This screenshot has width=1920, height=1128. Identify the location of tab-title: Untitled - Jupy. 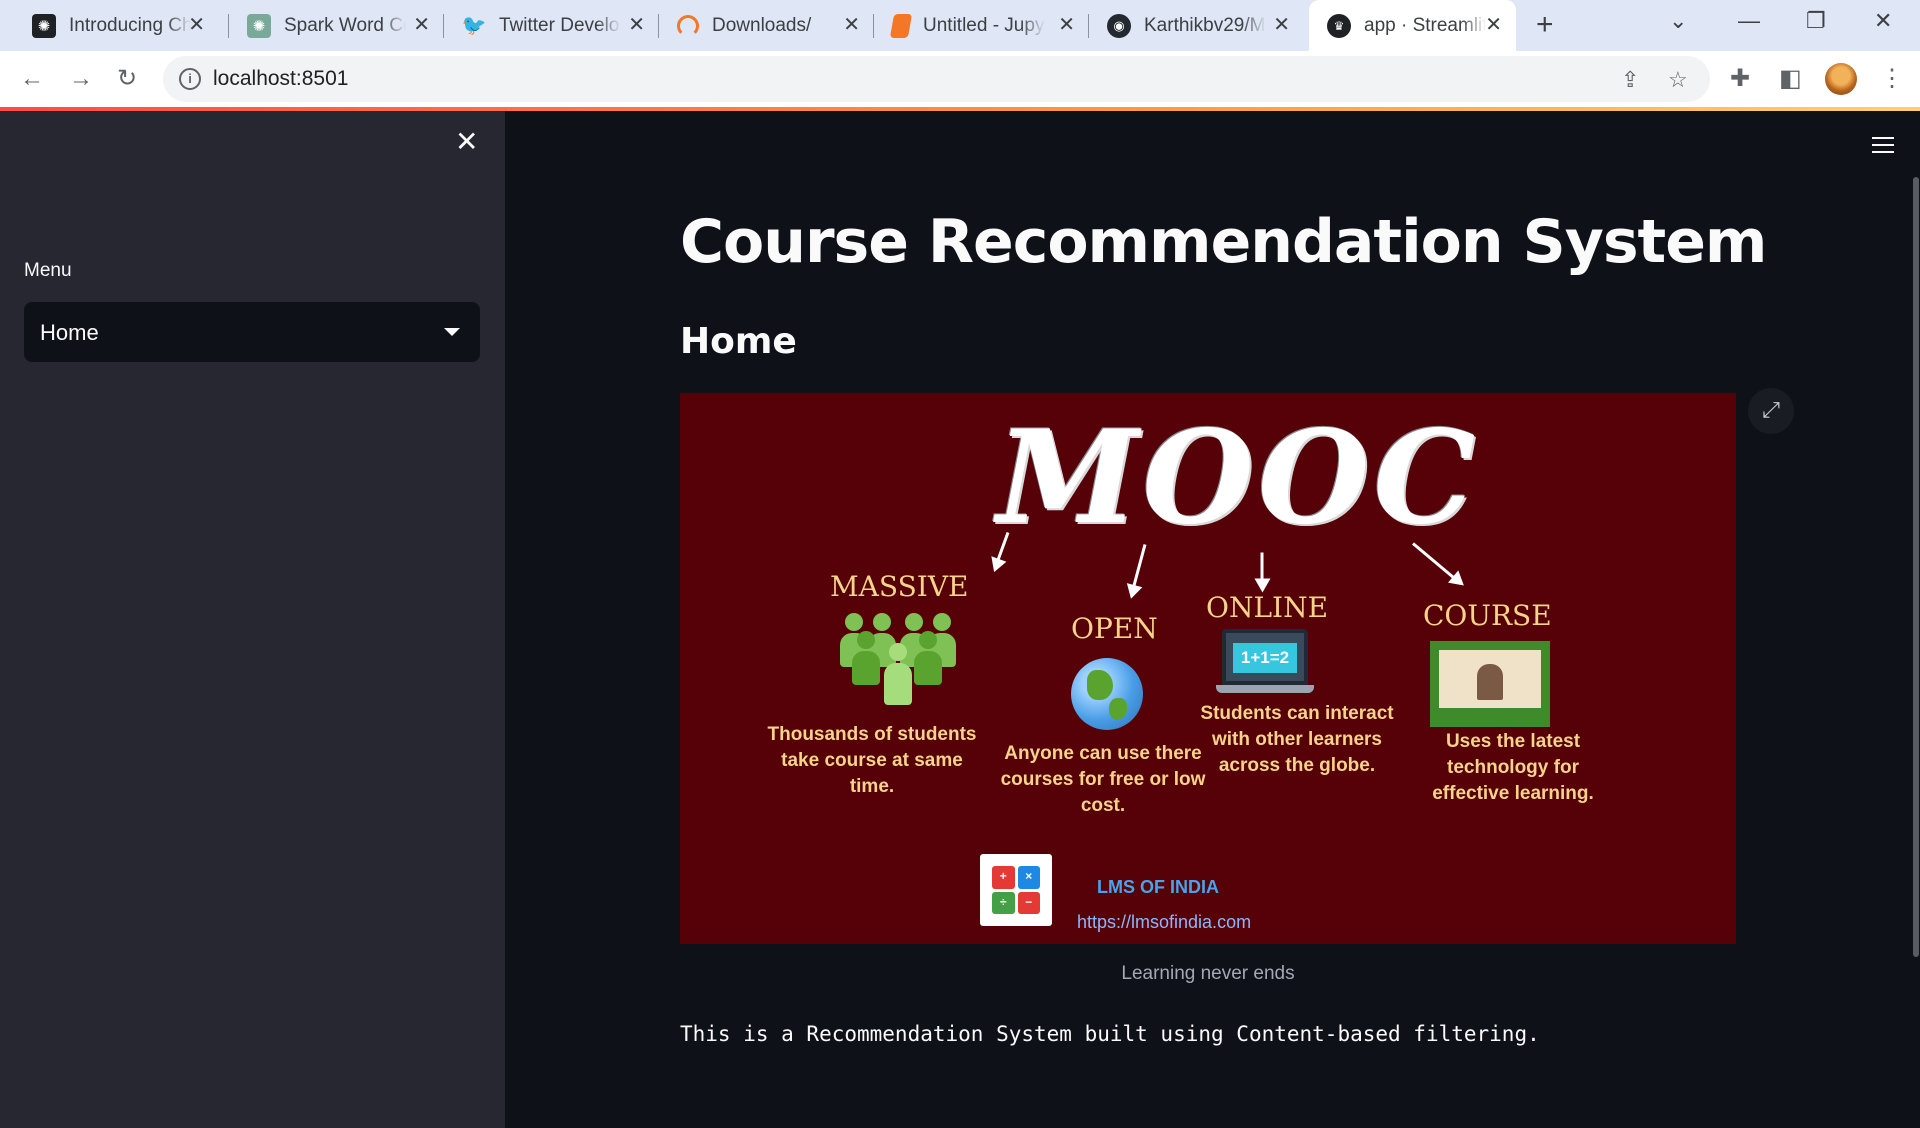
(984, 25).